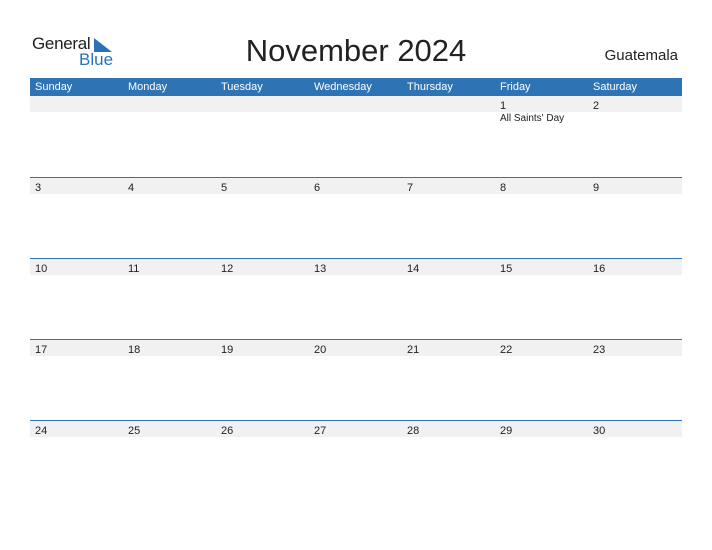  I want to click on day-number: 27, so click(320, 431).